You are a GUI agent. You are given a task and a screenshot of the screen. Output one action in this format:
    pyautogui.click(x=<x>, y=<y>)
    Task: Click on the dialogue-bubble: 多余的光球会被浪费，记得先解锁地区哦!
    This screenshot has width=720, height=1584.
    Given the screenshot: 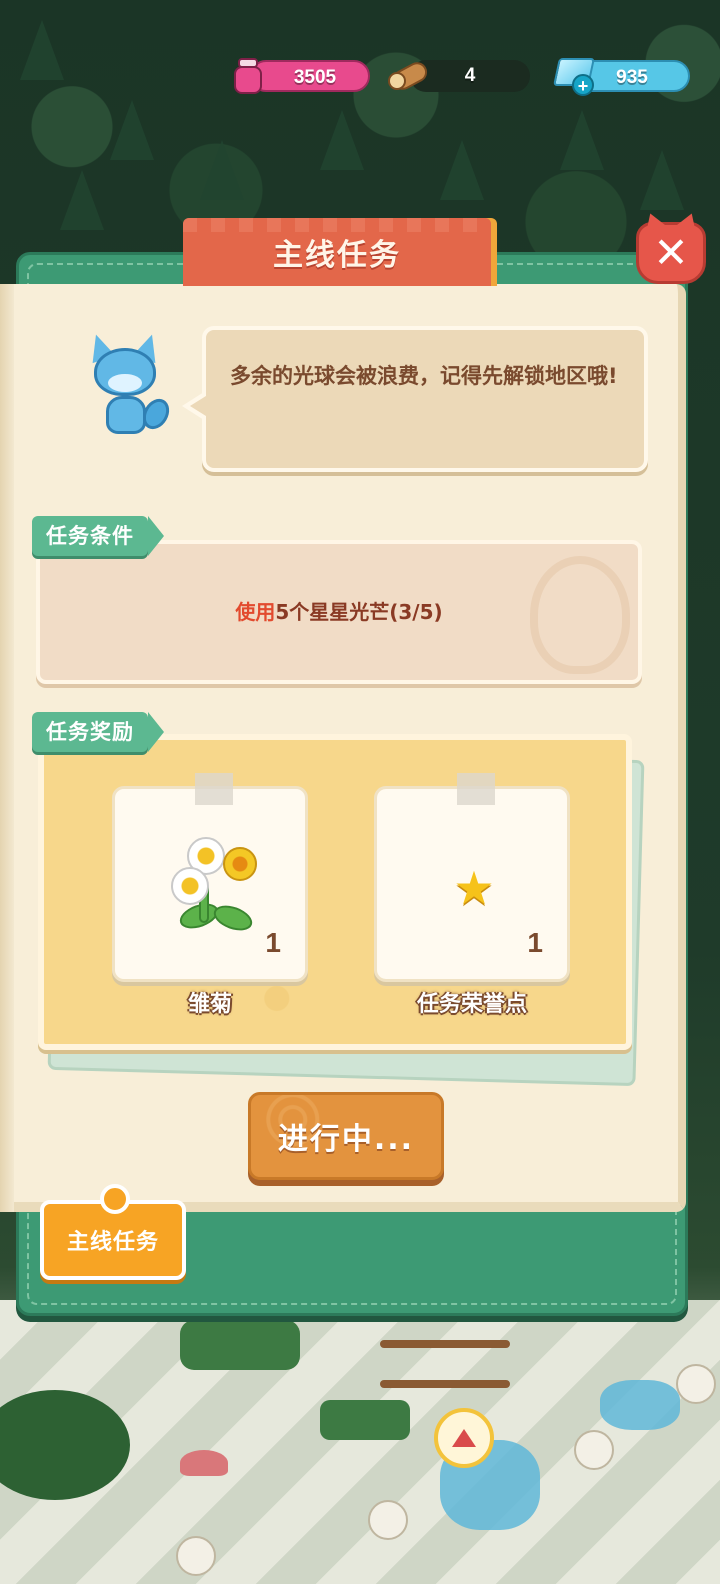 What is the action you would take?
    pyautogui.click(x=415, y=399)
    